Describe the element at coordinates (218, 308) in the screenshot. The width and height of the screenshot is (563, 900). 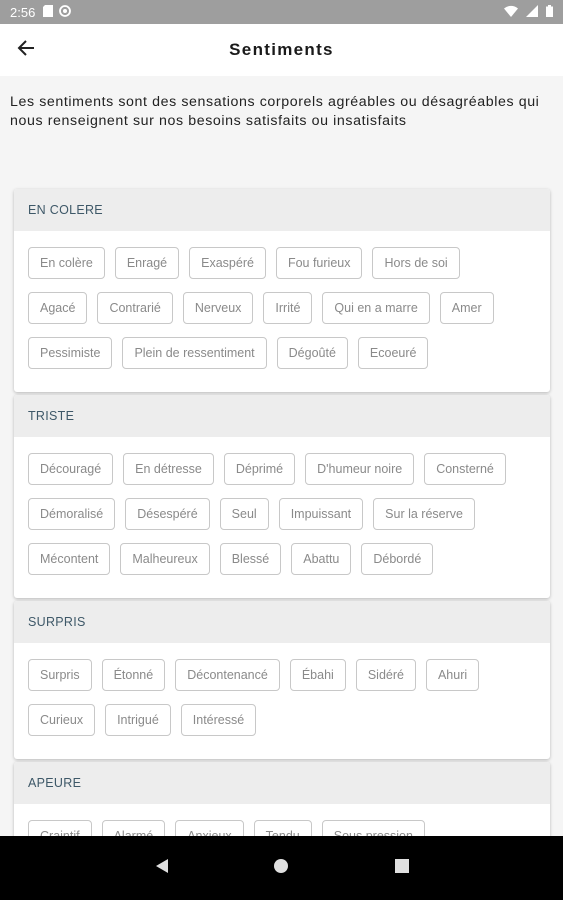
I see `feeling-chip: Nerveux` at that location.